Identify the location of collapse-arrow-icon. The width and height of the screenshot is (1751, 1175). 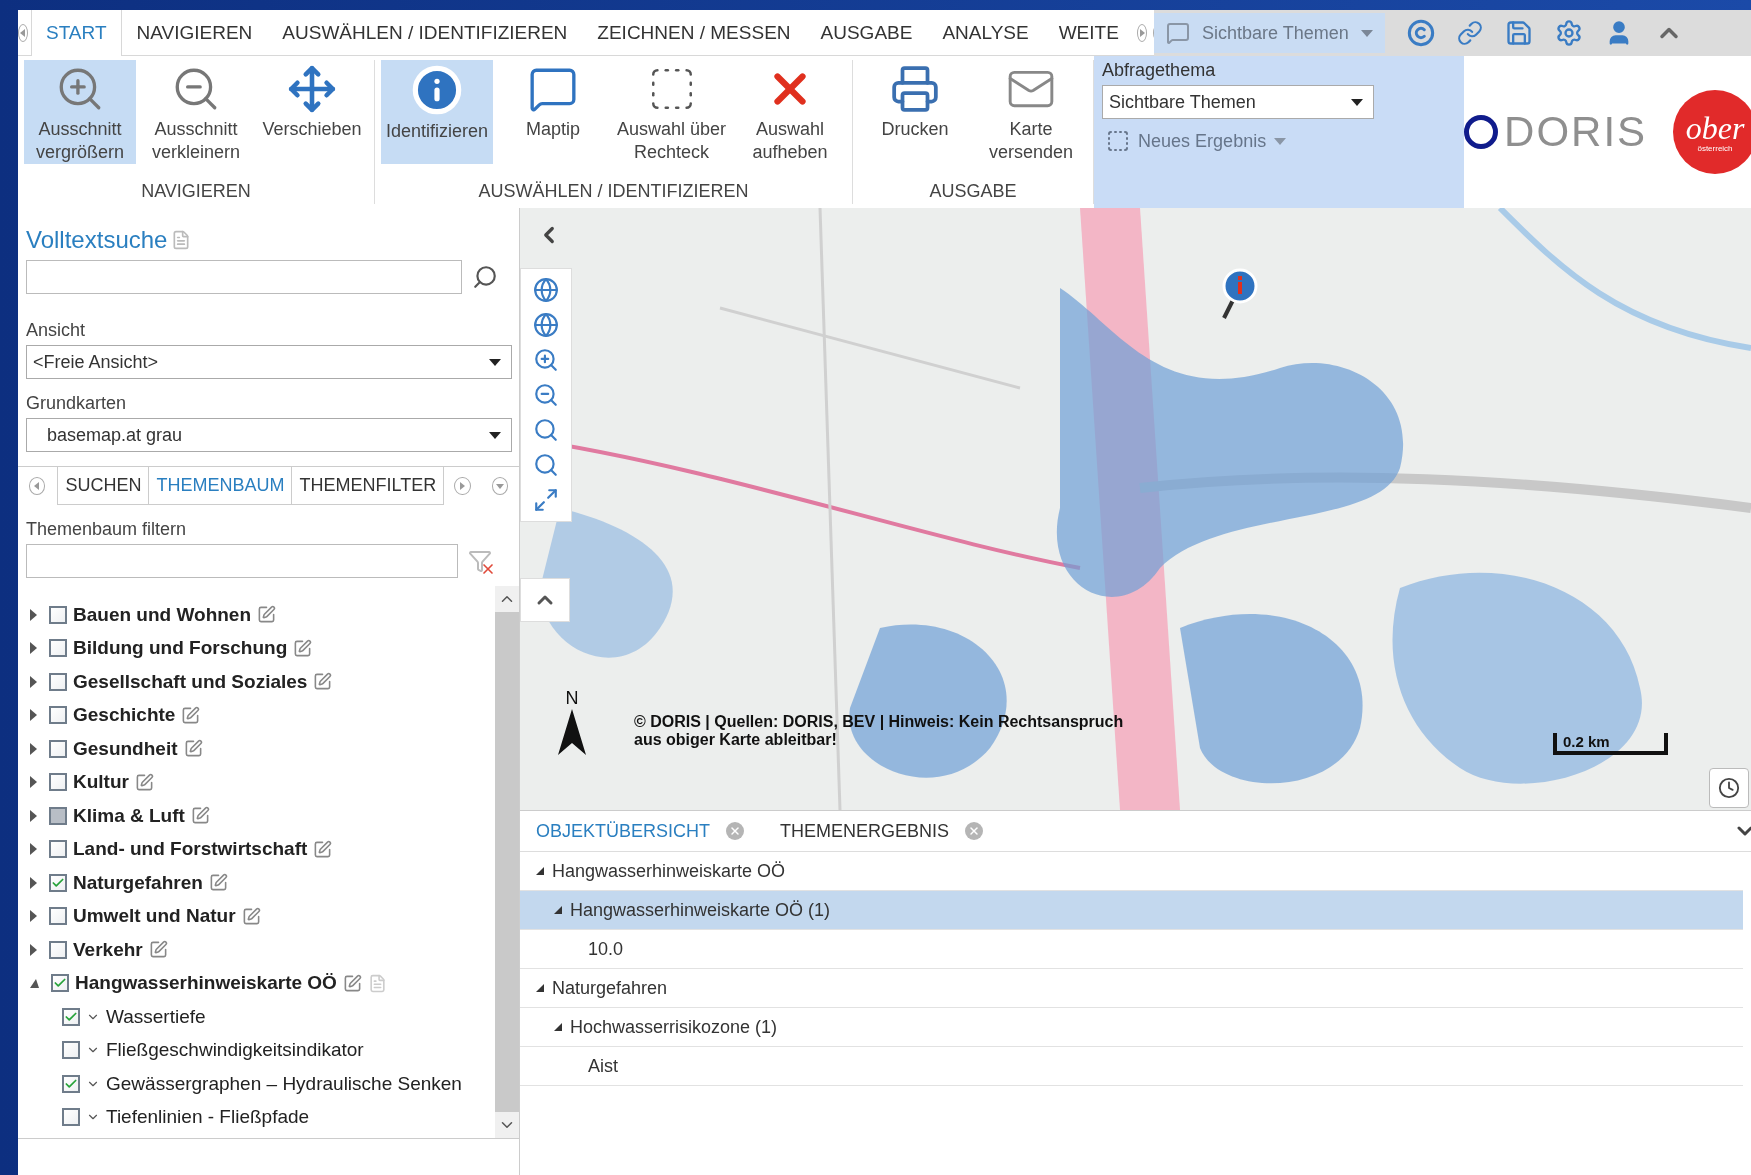
(34, 983).